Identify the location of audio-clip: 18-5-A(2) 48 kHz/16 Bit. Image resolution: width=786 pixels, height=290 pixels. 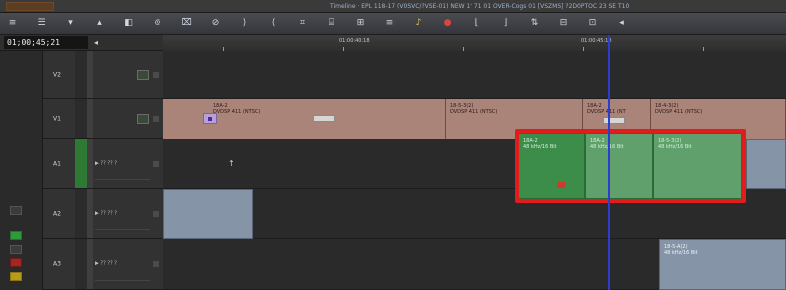
(722, 264).